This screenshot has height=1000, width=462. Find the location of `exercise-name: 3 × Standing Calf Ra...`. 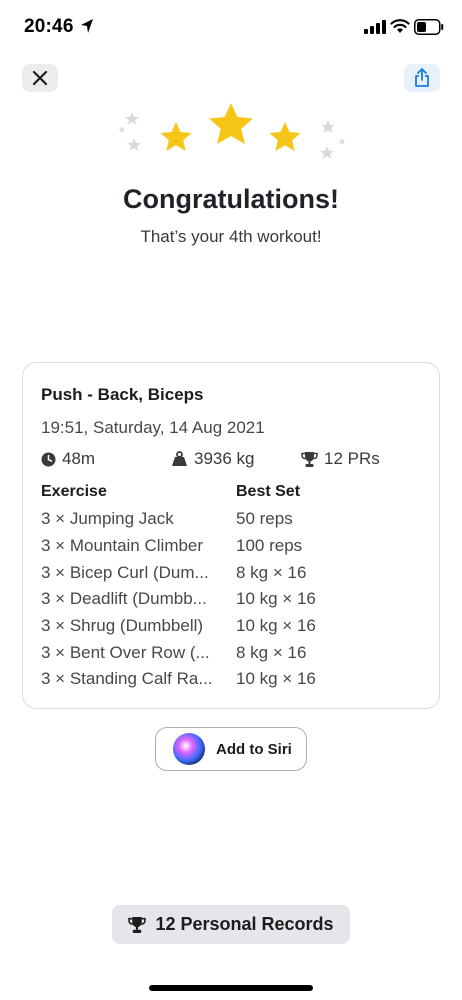

exercise-name: 3 × Standing Calf Ra... is located at coordinates (127, 679).